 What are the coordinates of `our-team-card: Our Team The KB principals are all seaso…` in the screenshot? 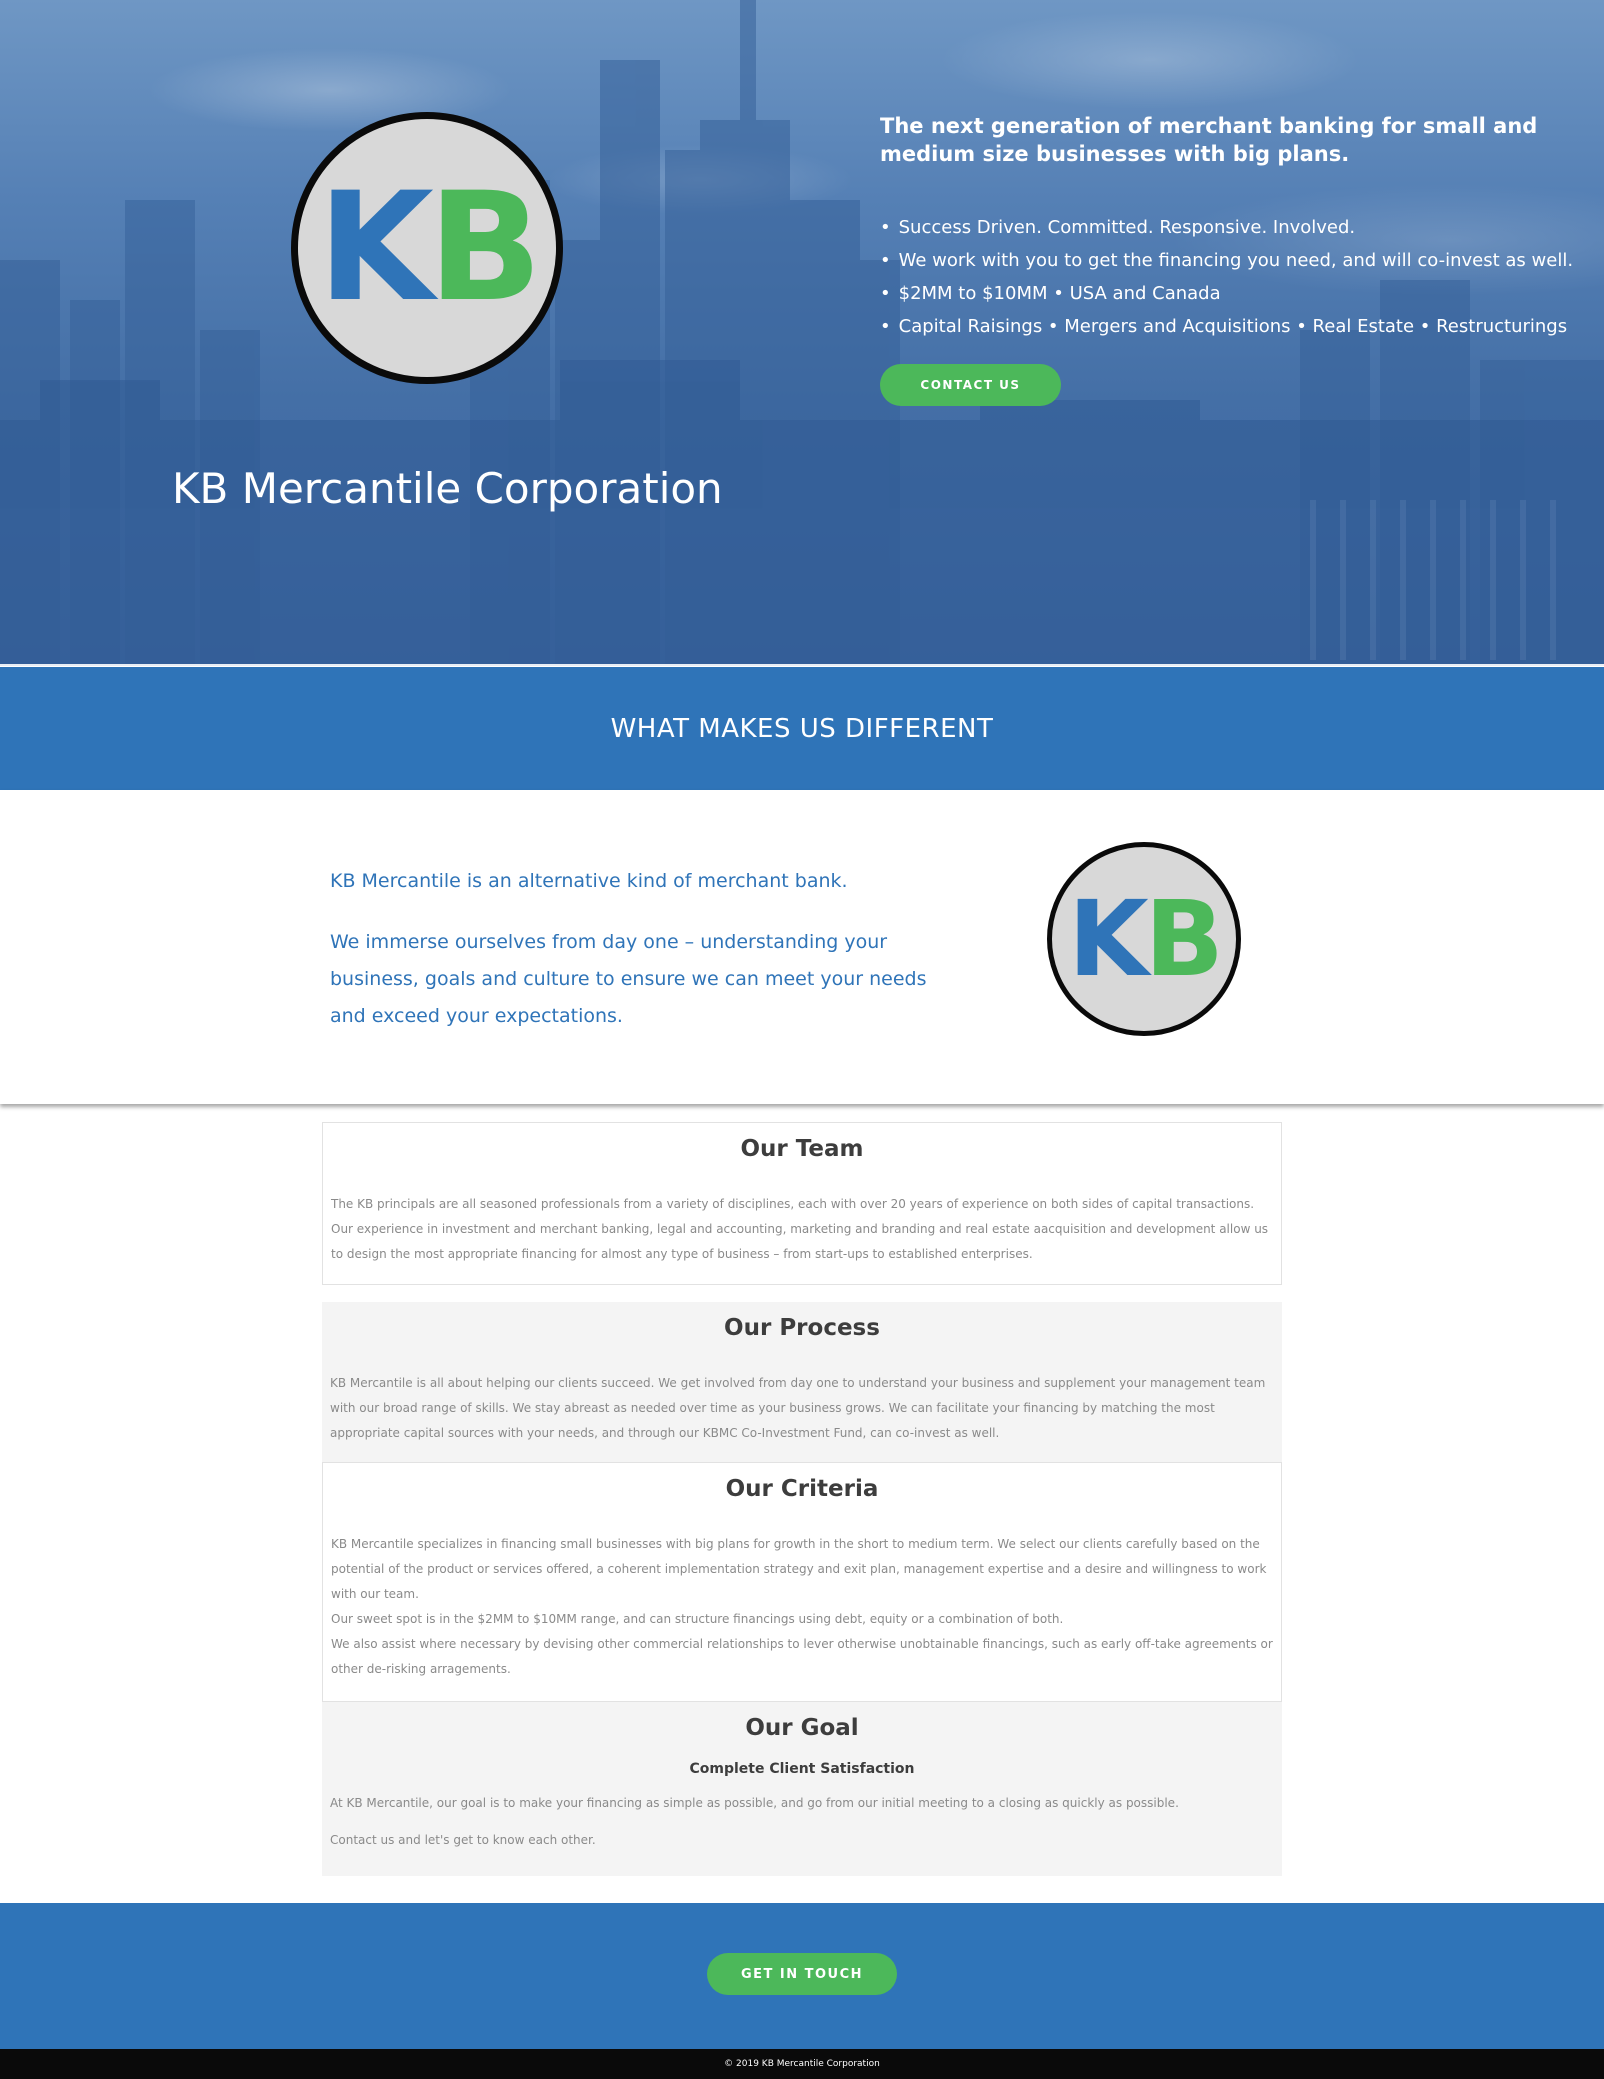 It's located at (802, 1203).